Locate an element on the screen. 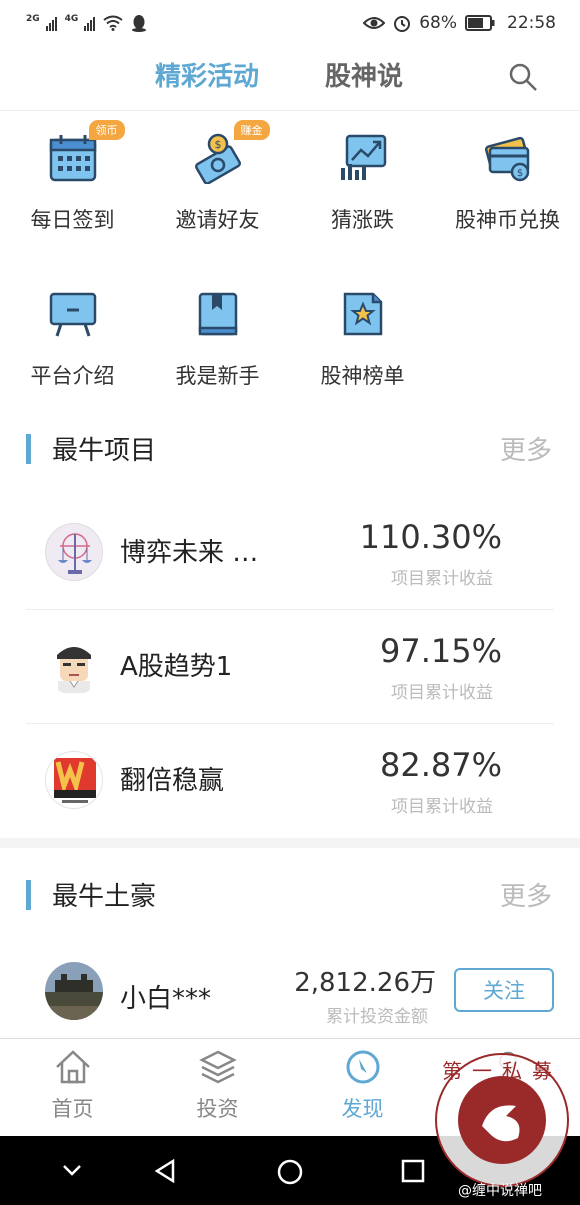  chevron-down-icon is located at coordinates (72, 1170).